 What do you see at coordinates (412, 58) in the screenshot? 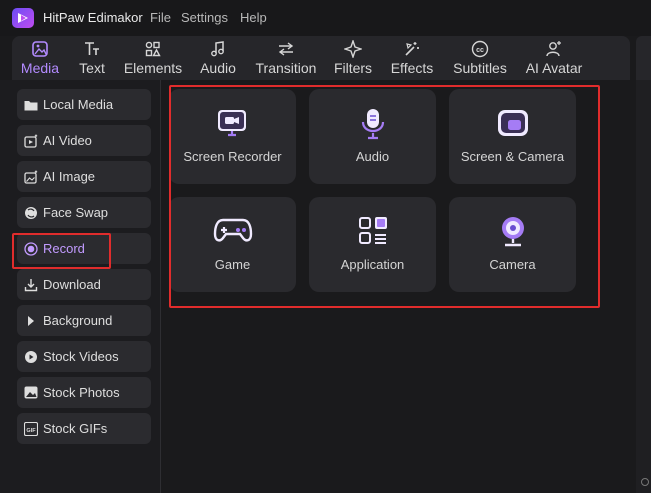
I see `tab-effects: Effects` at bounding box center [412, 58].